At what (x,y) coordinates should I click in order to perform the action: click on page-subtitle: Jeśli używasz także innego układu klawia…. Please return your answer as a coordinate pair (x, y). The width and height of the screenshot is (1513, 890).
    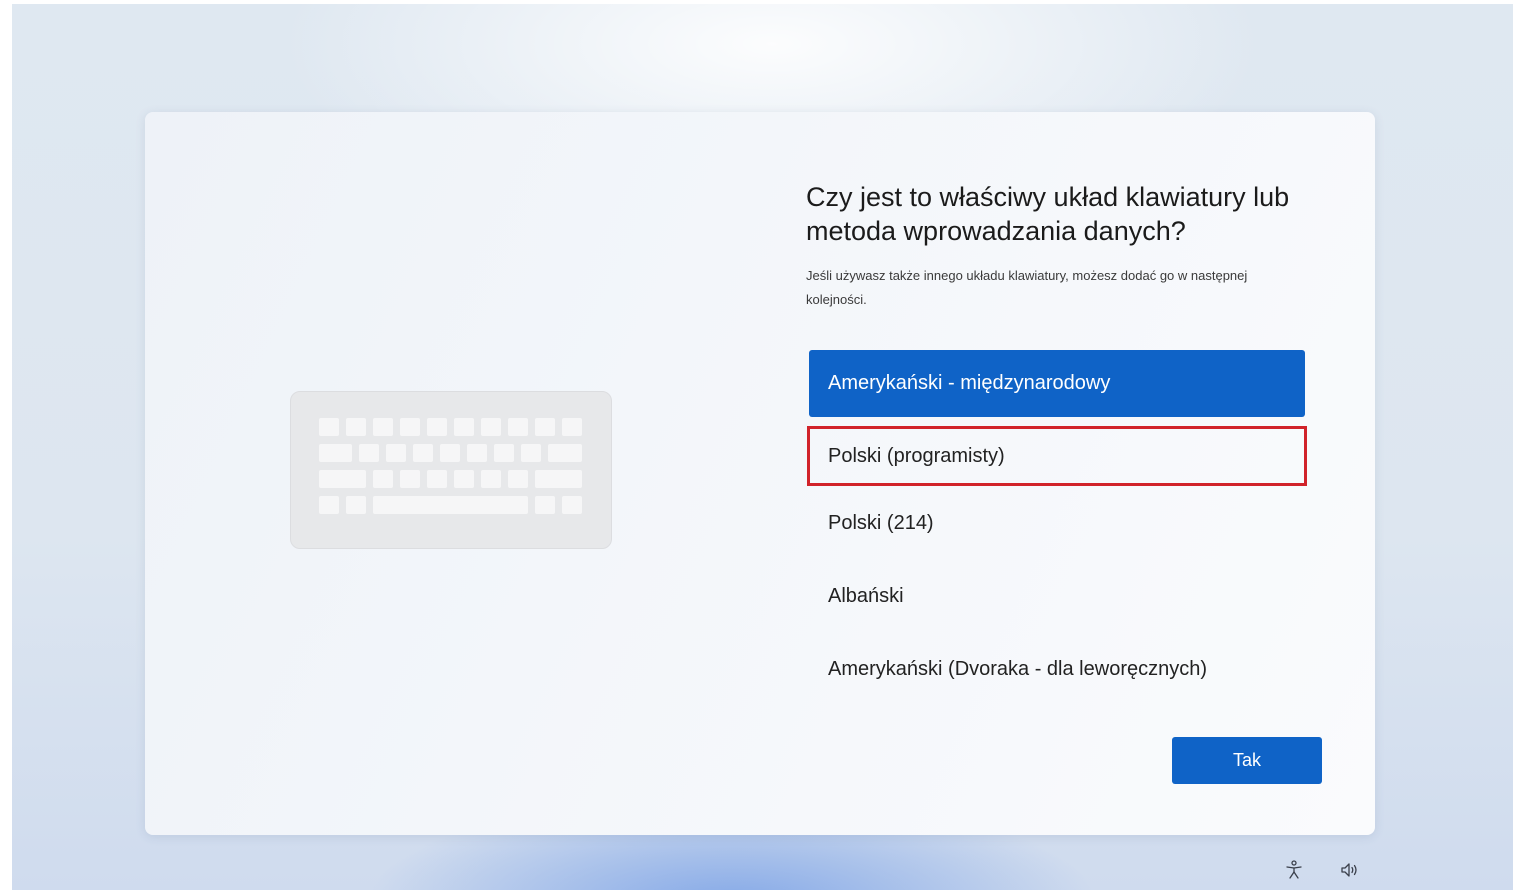
    Looking at the image, I should click on (1027, 287).